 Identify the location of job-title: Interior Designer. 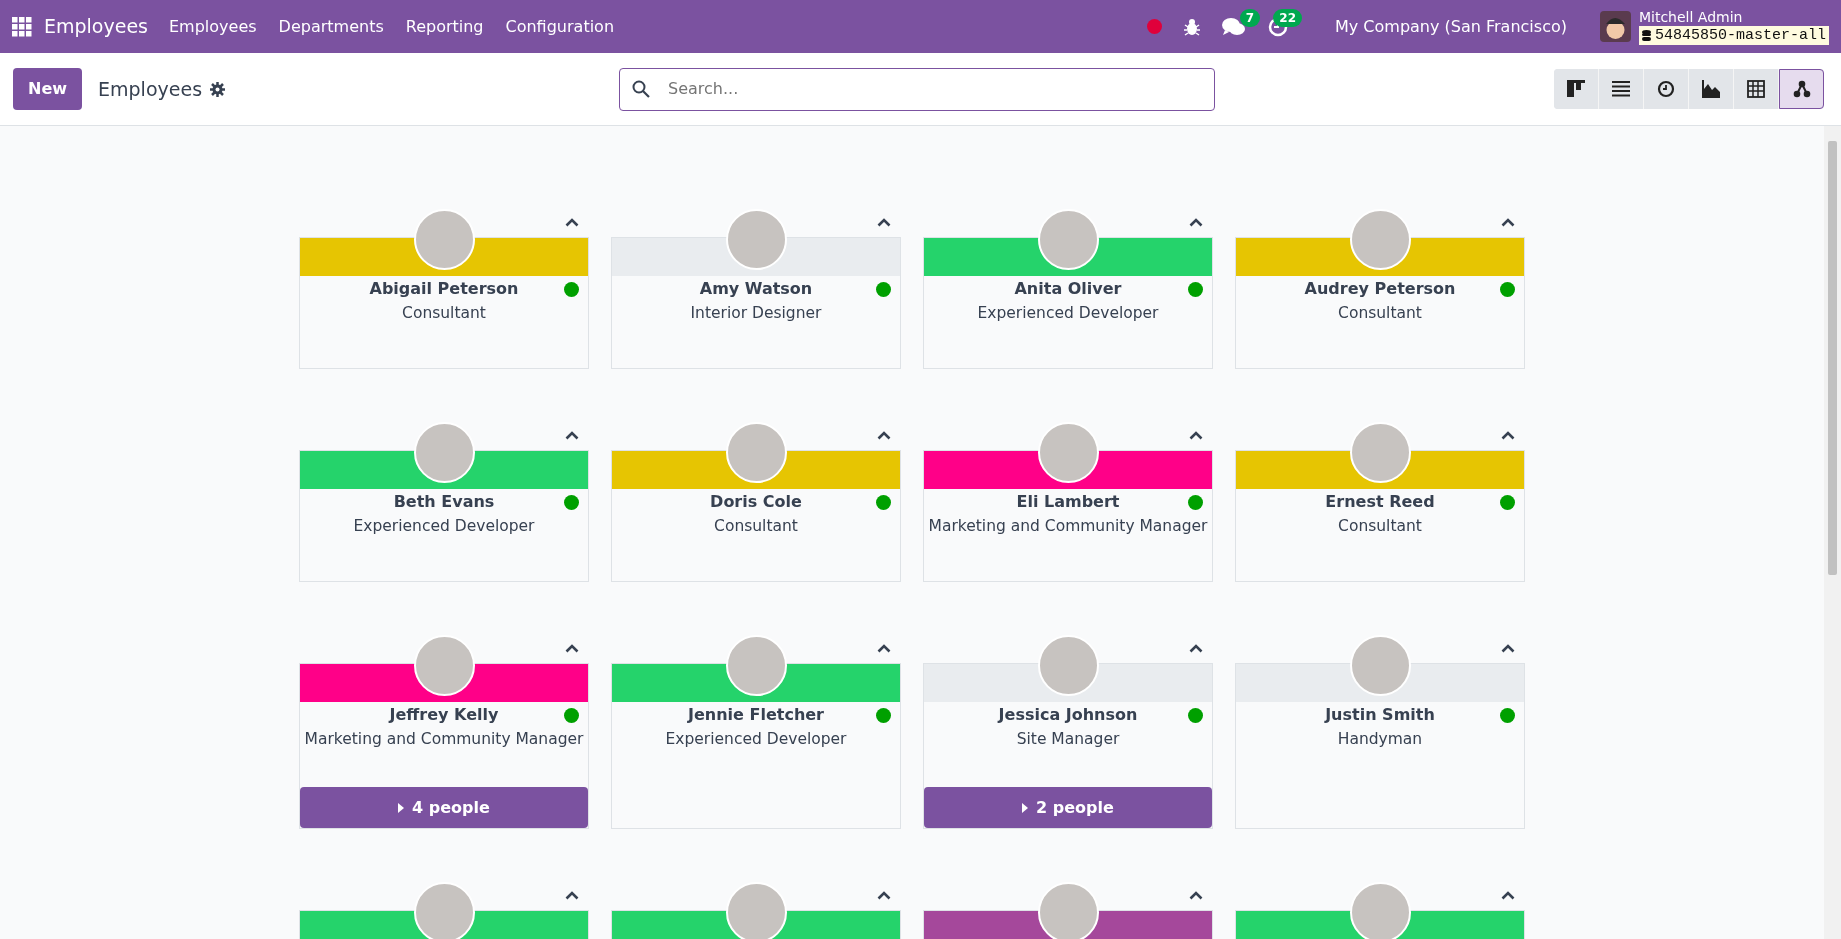
(756, 313).